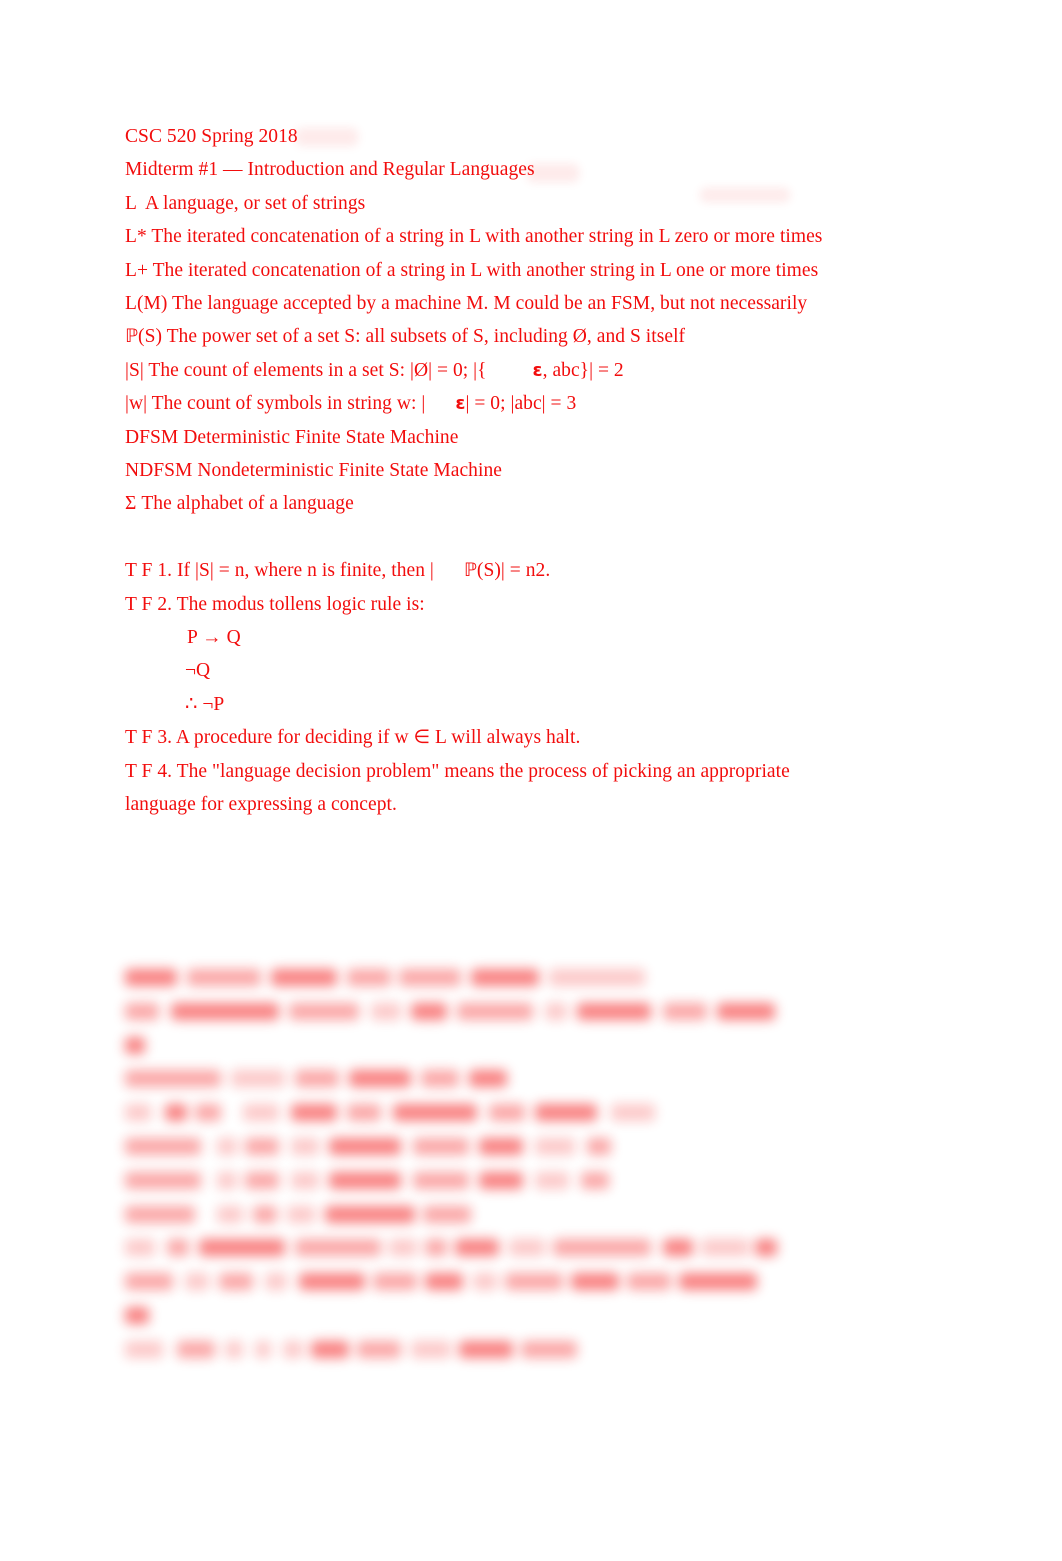 The height and width of the screenshot is (1561, 1062). What do you see at coordinates (292, 437) in the screenshot?
I see `definition-dfsm: DFSM Deterministic Finite State Machine` at bounding box center [292, 437].